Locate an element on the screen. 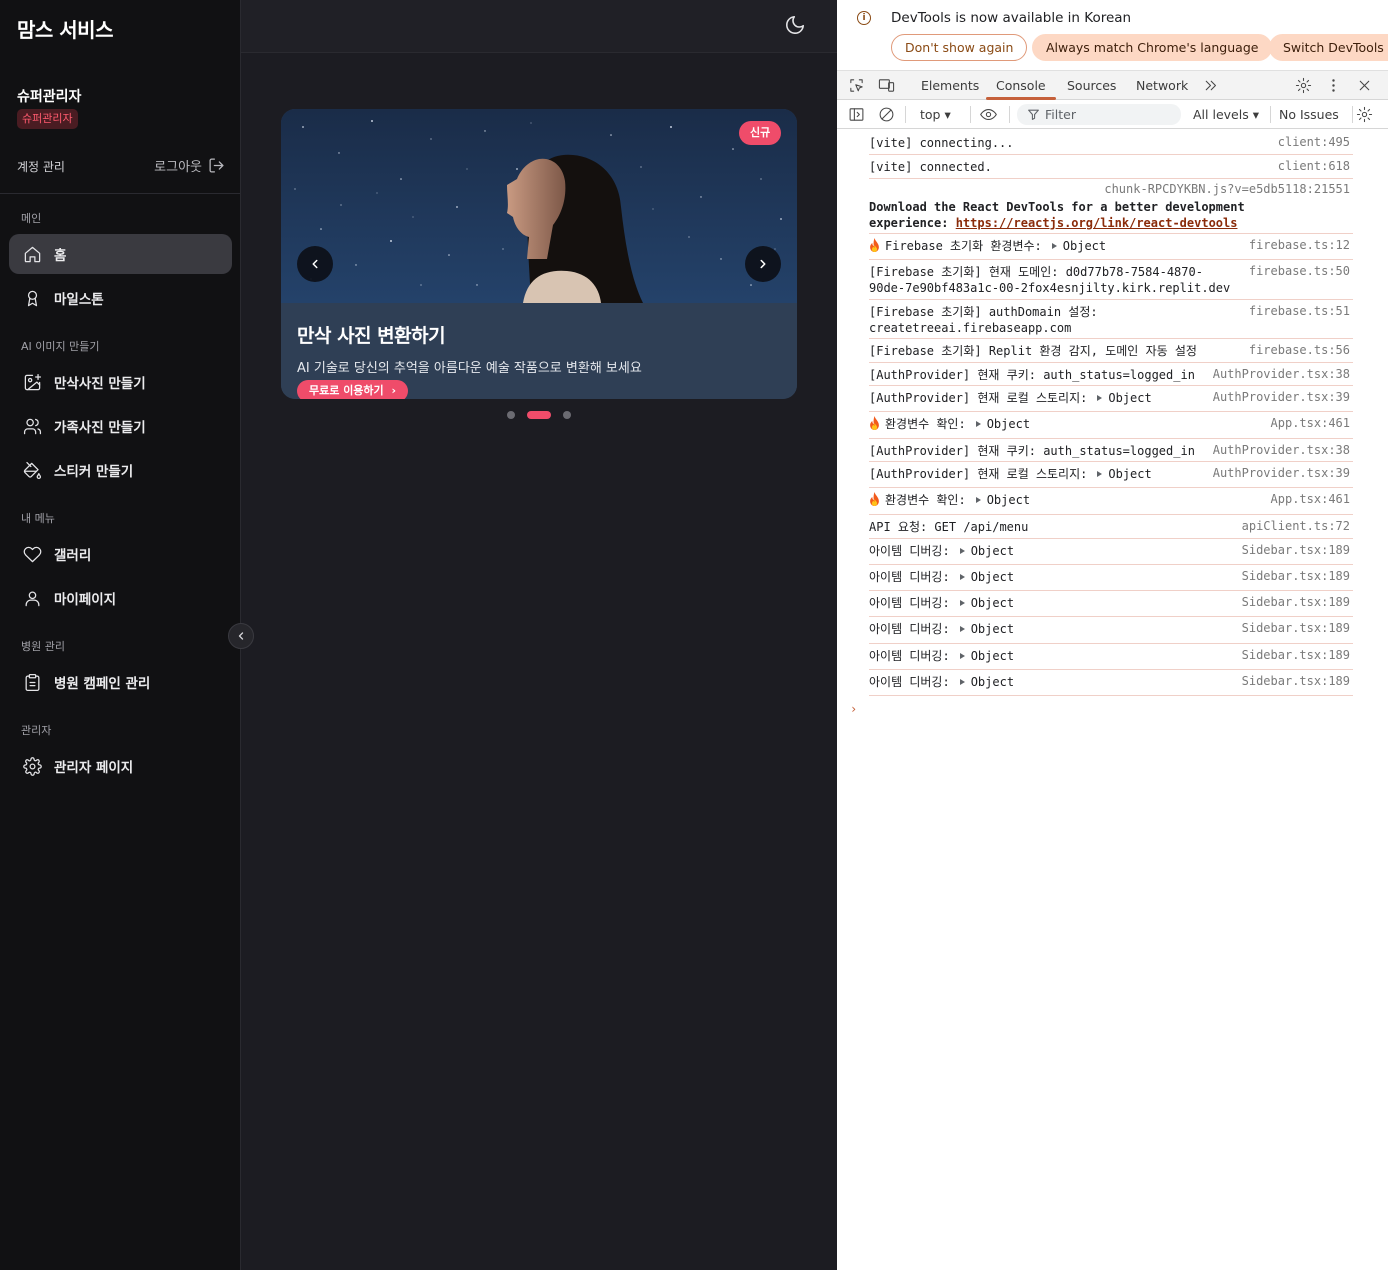  infobar-message: DevTools is now available in Korean is located at coordinates (1011, 18).